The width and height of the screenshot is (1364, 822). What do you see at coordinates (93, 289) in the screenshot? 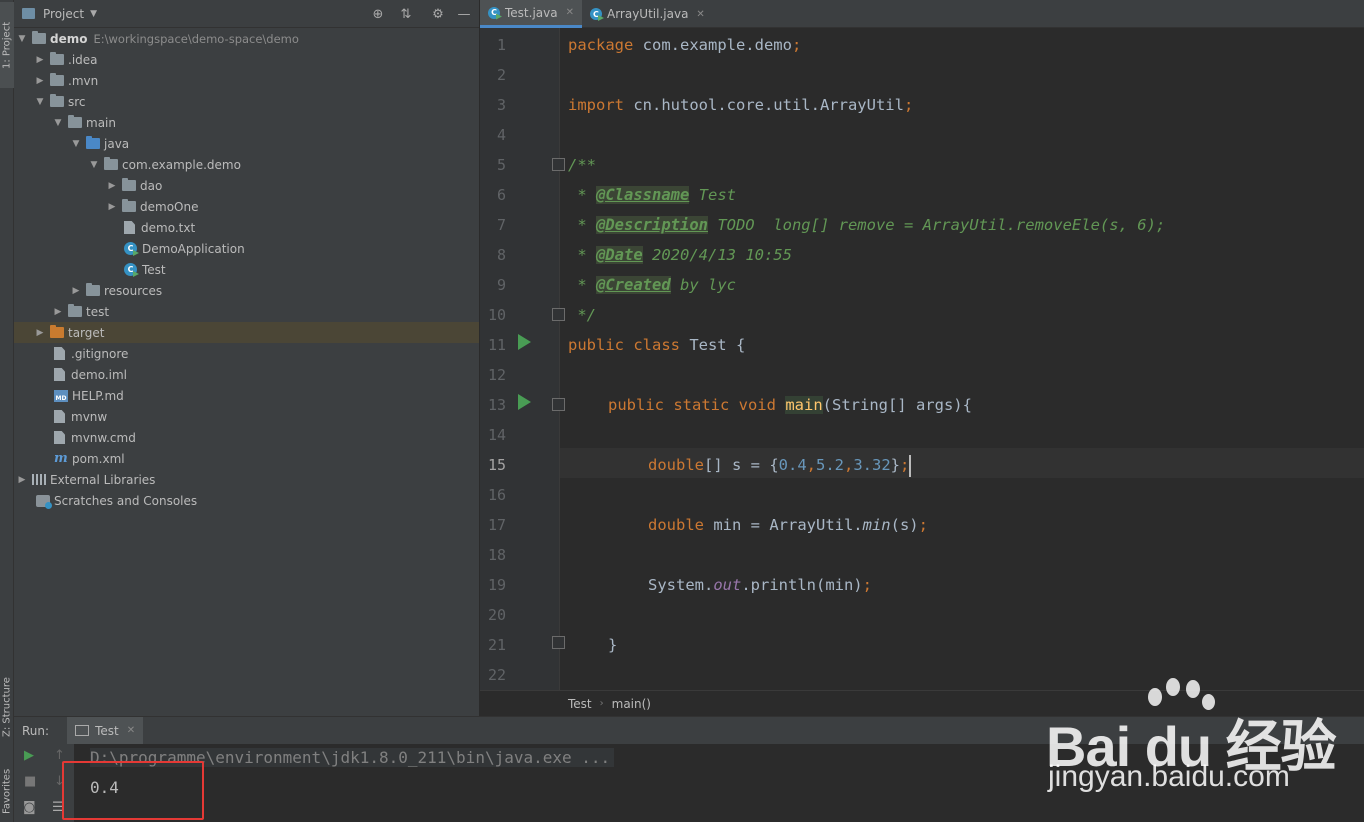
I see `resources-folder-icon` at bounding box center [93, 289].